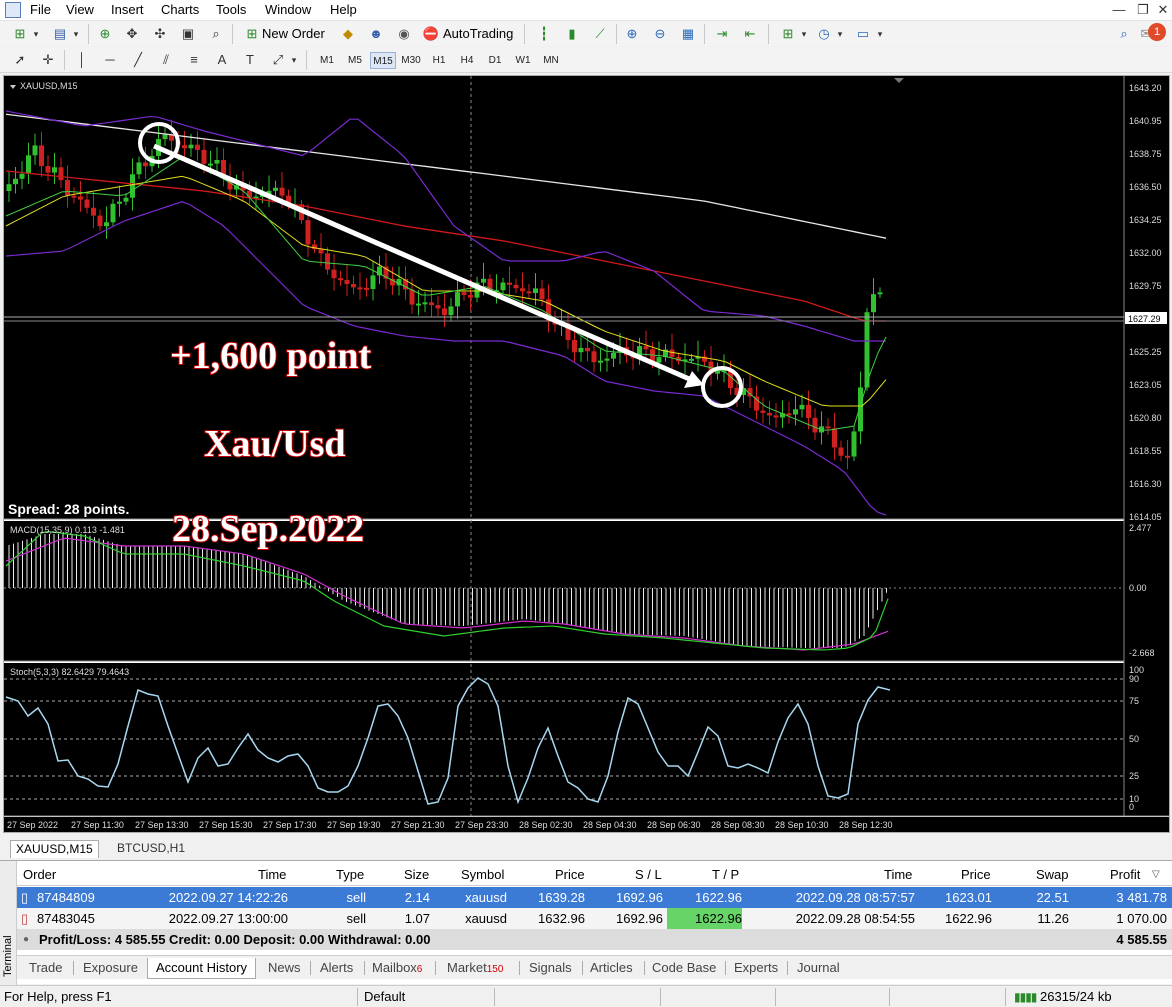  Describe the element at coordinates (976, 875) in the screenshot. I see `col-close-price: Price` at that location.